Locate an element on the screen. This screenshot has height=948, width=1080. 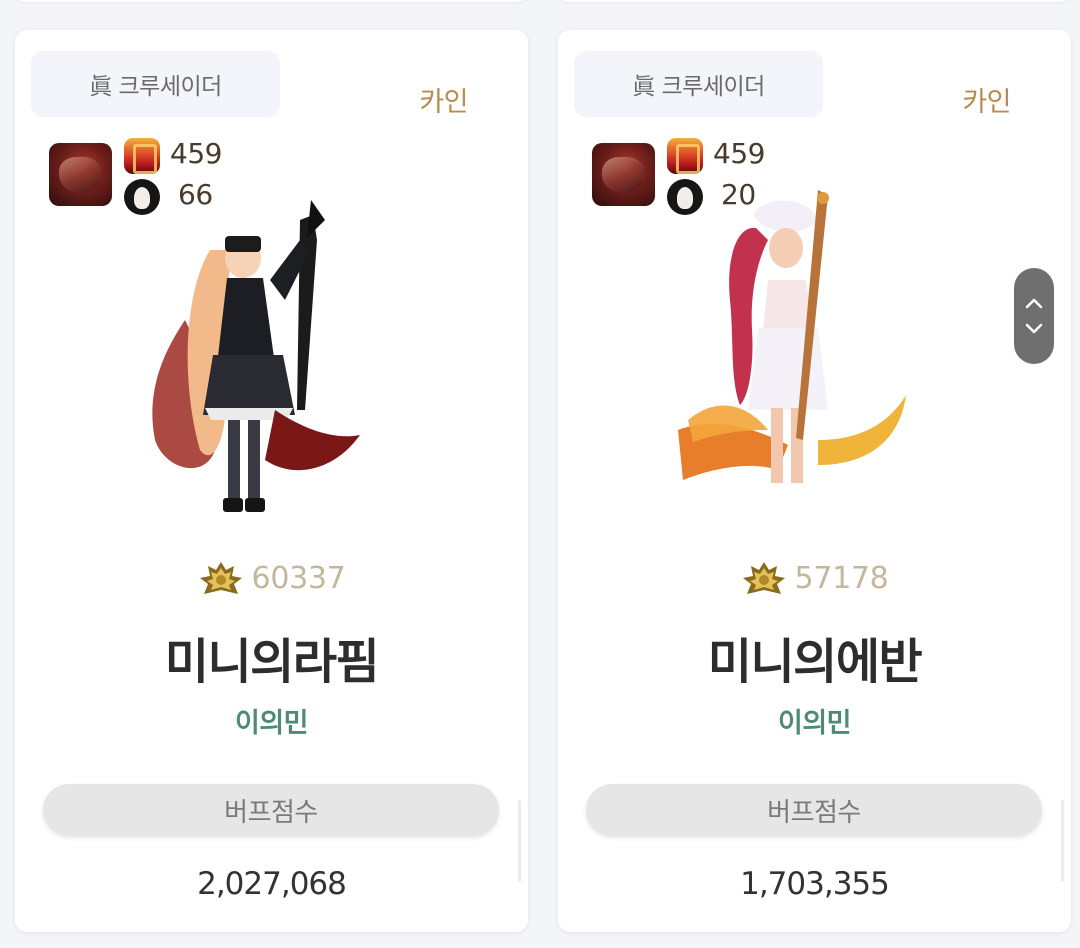
scroll-control is located at coordinates (1034, 316).